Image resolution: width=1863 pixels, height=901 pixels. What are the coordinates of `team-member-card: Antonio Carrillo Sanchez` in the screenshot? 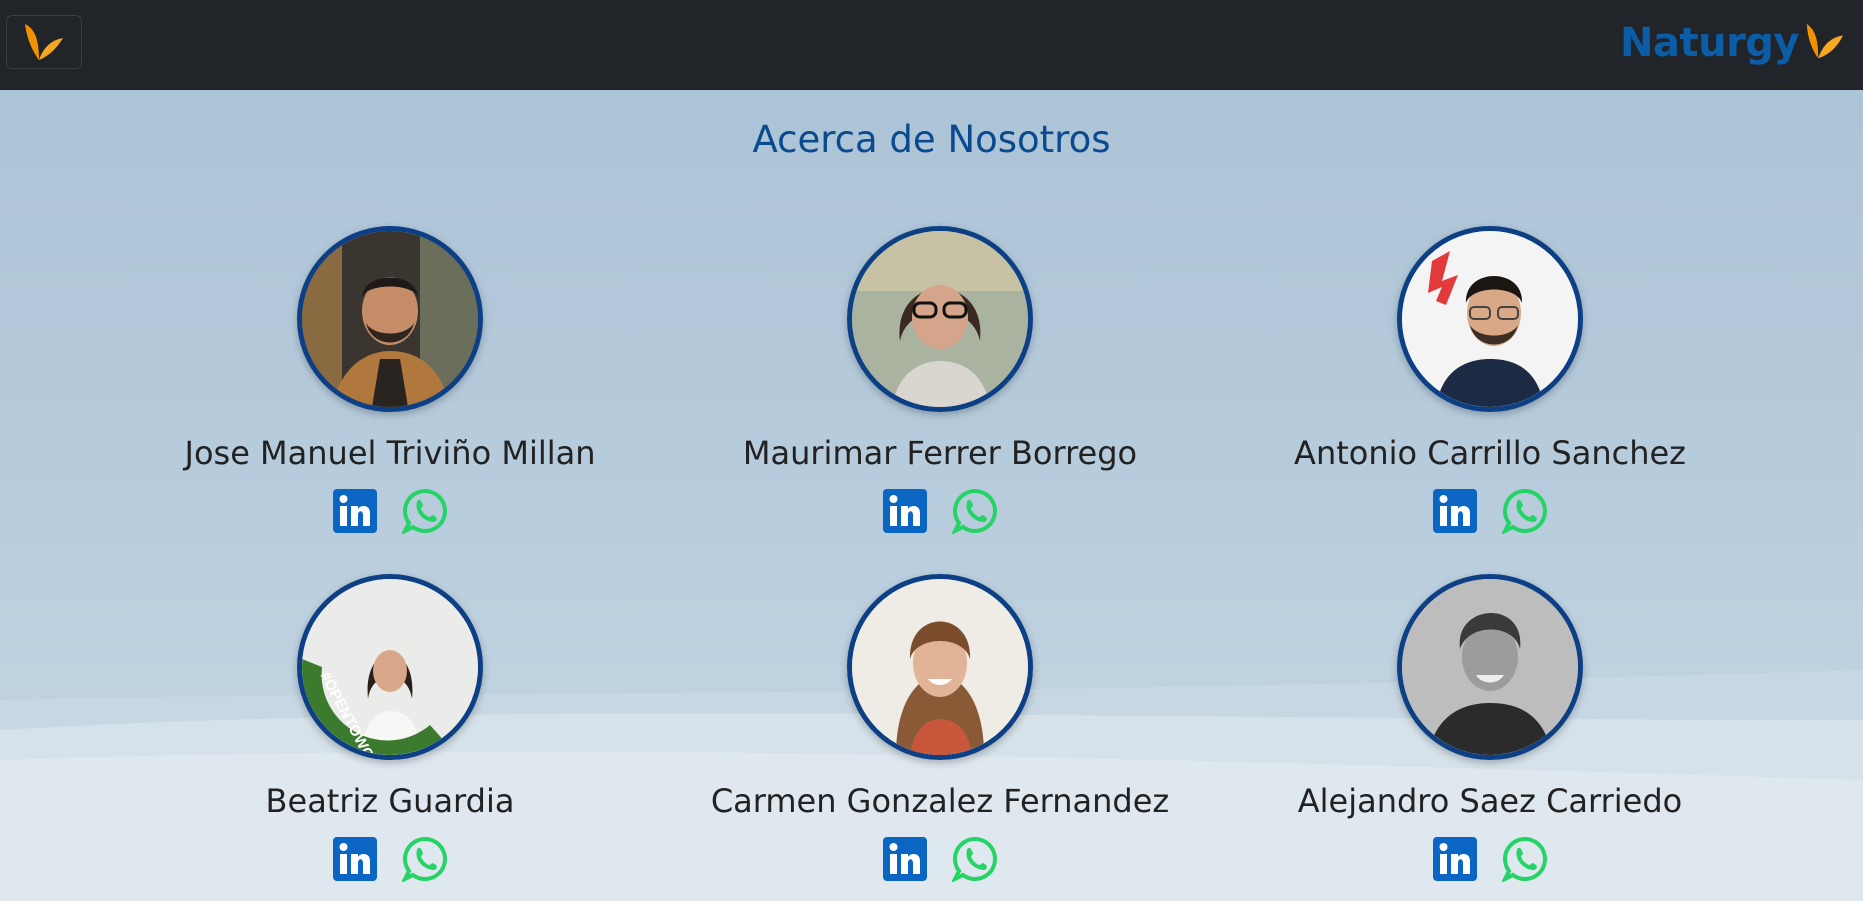 It's located at (1490, 381).